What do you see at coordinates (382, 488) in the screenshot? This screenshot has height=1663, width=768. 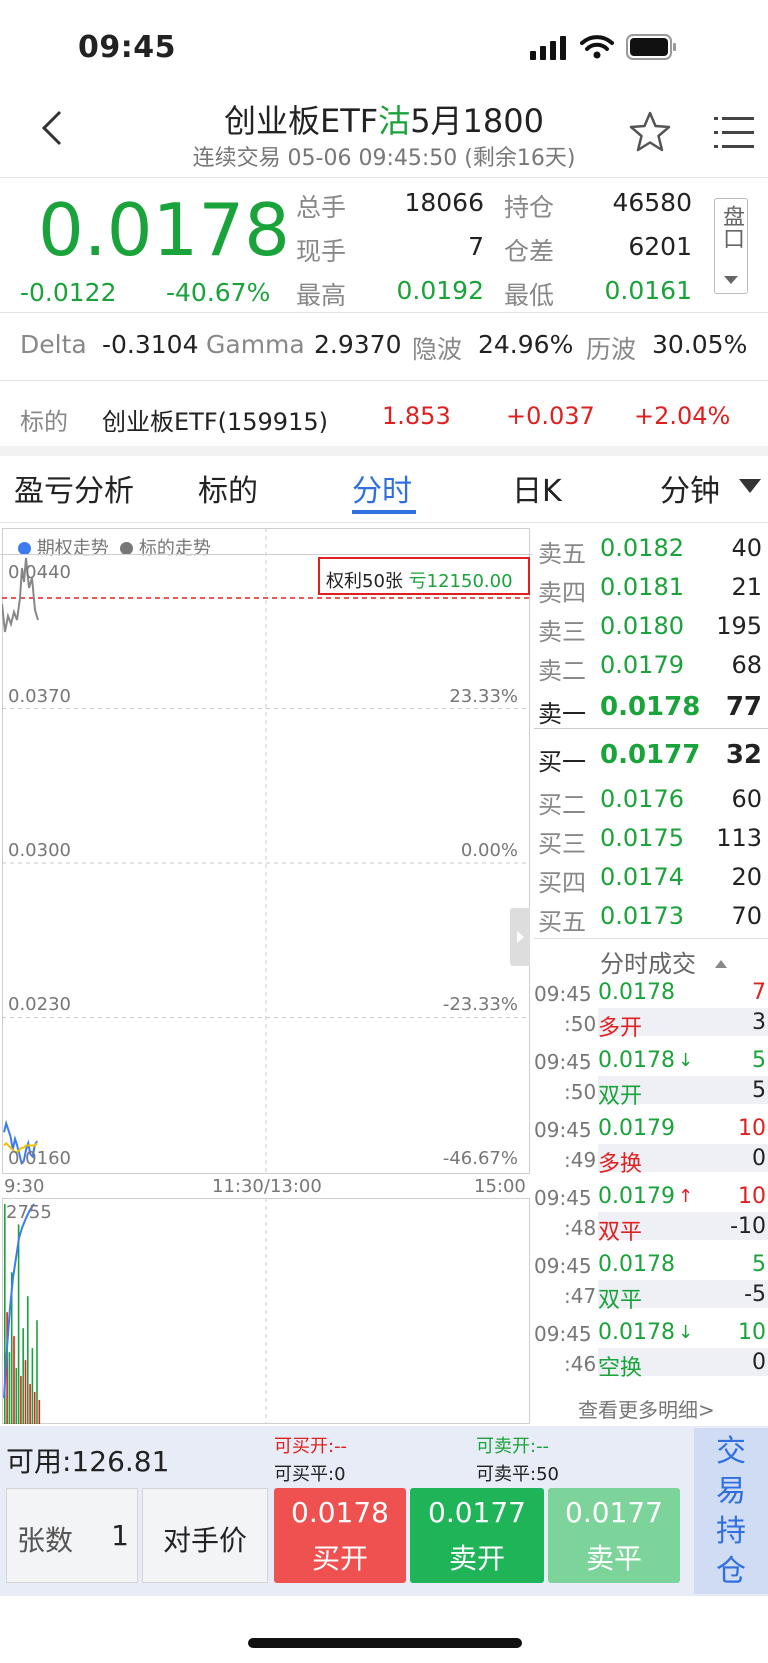 I see `tab-intraday: 分时` at bounding box center [382, 488].